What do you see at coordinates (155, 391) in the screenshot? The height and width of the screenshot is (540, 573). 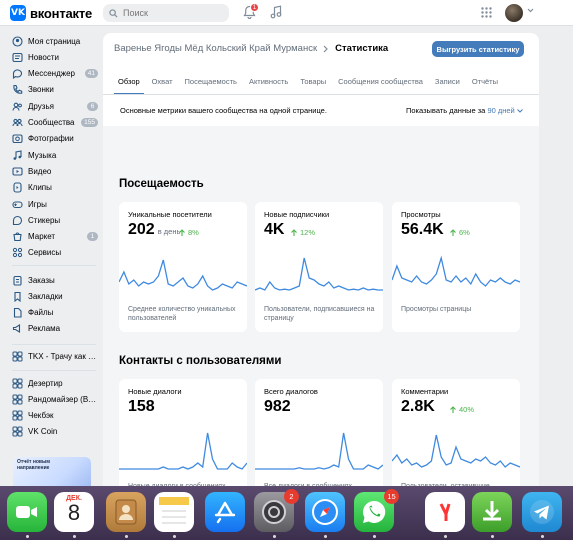 I see `metric-title: Новые диалоги` at bounding box center [155, 391].